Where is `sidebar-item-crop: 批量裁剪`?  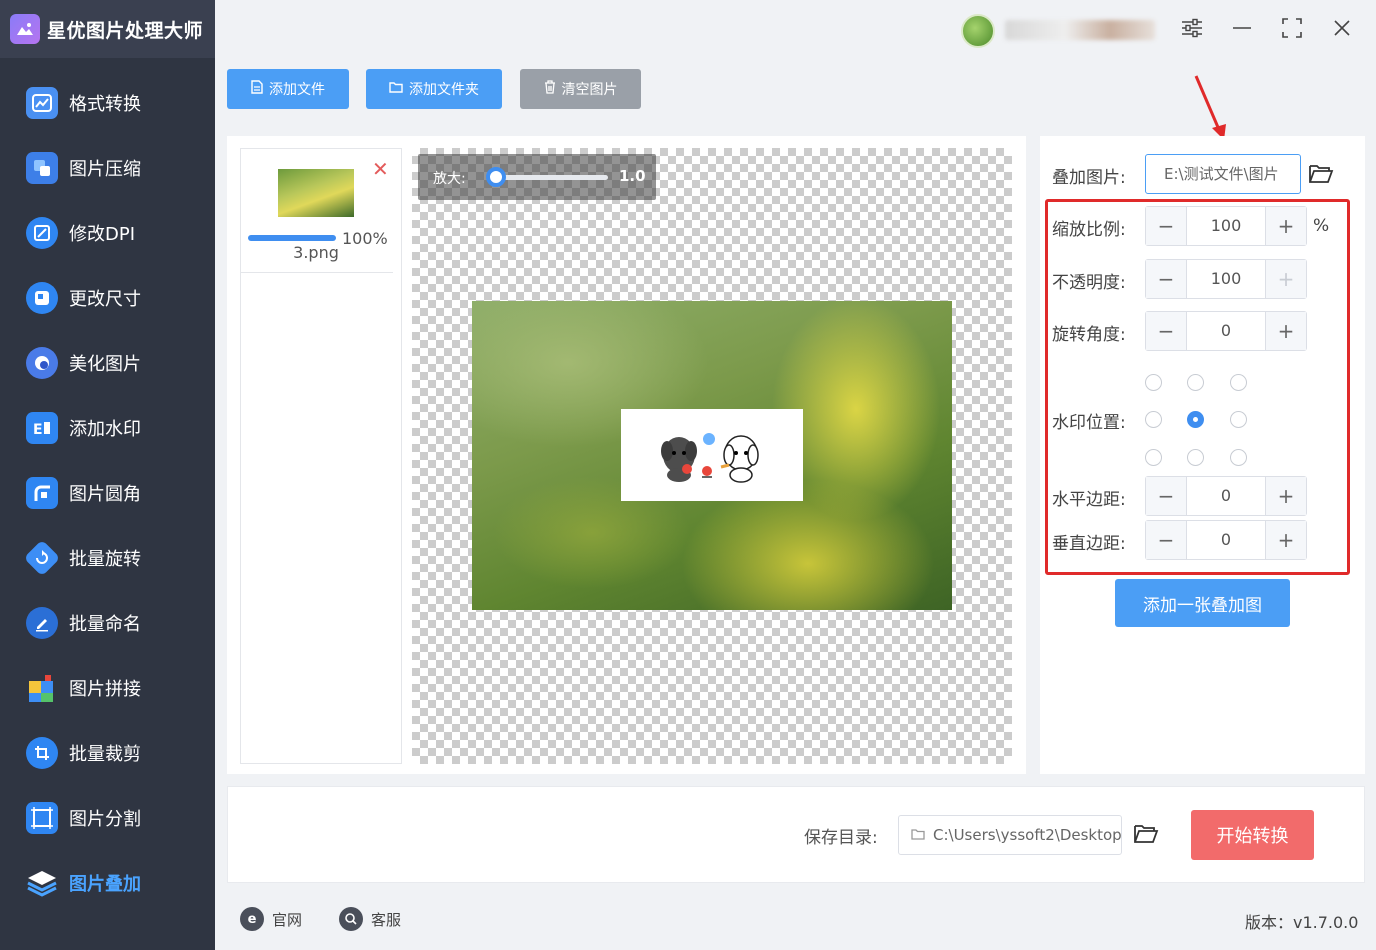 sidebar-item-crop: 批量裁剪 is located at coordinates (107, 752).